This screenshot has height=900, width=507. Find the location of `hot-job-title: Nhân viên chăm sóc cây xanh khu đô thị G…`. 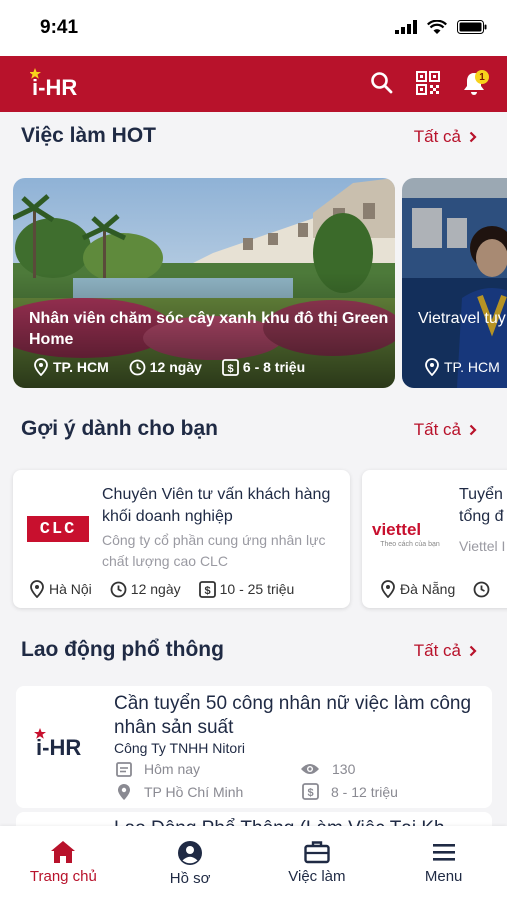

hot-job-title: Nhân viên chăm sóc cây xanh khu đô thị G… is located at coordinates (209, 329).